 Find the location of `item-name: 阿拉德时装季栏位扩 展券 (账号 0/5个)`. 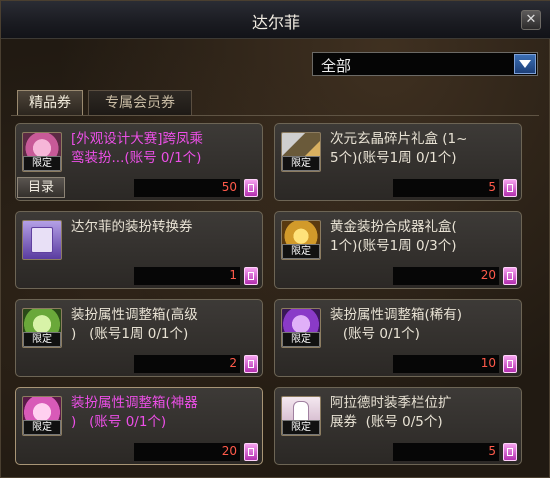

item-name: 阿拉德时装季栏位扩 展券 (账号 0/5个) is located at coordinates (391, 412).